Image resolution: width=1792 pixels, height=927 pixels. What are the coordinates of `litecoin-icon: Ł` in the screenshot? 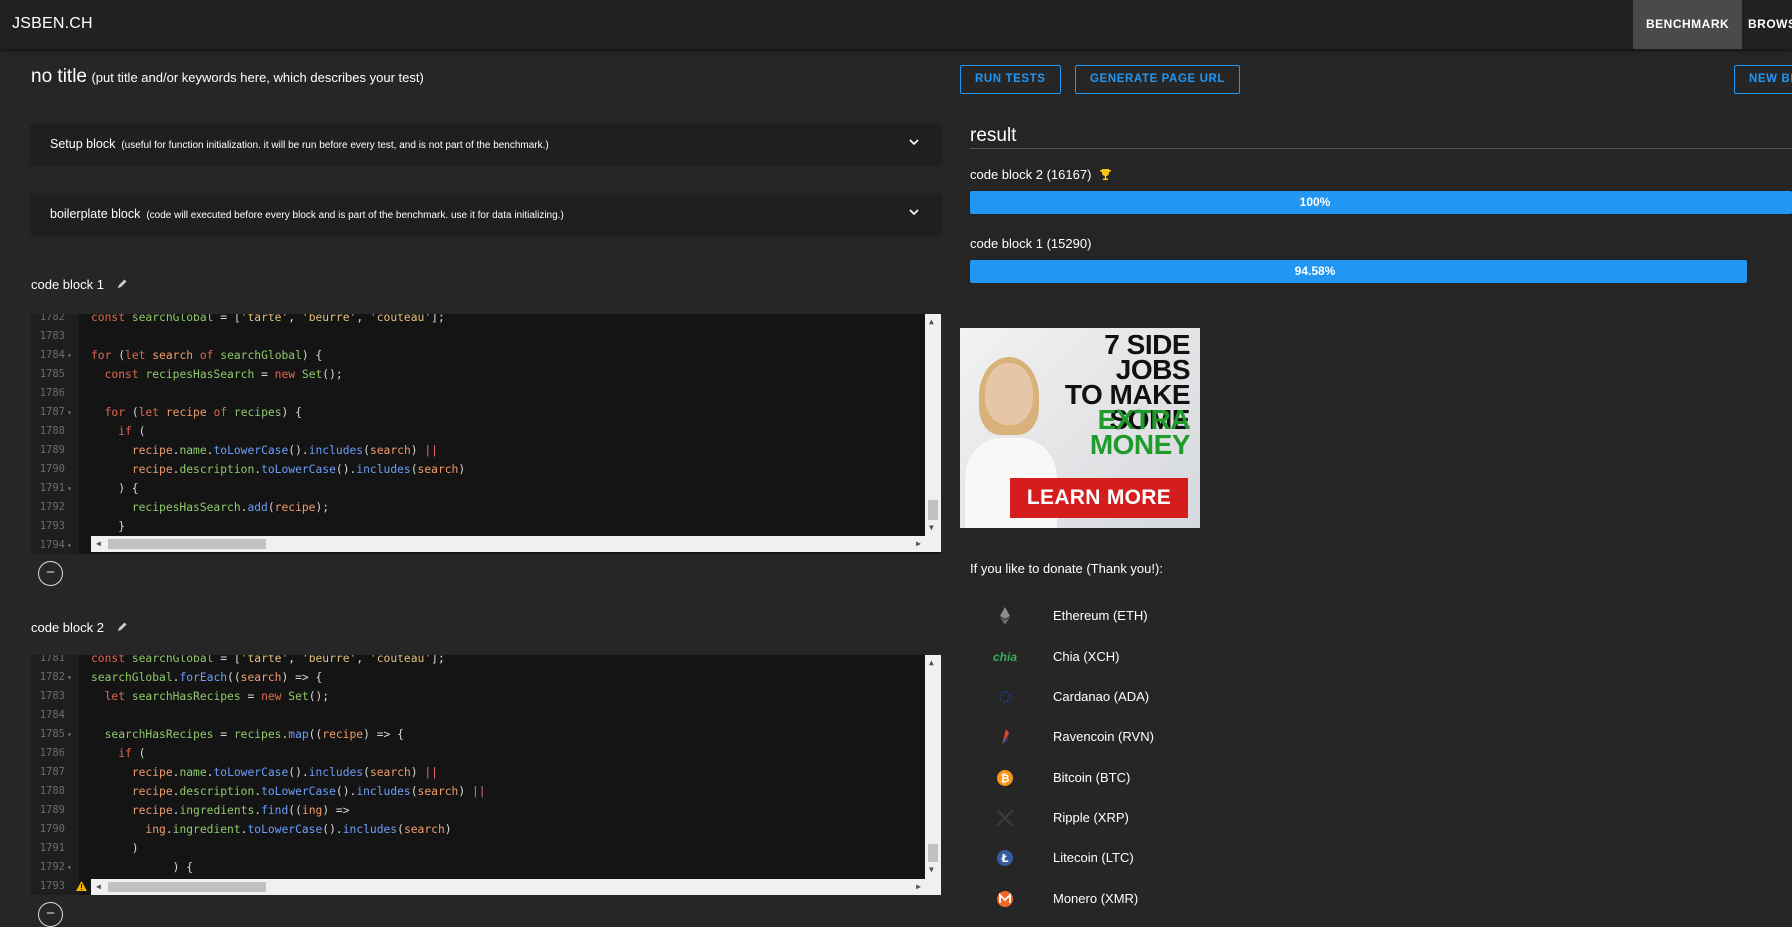 It's located at (1005, 858).